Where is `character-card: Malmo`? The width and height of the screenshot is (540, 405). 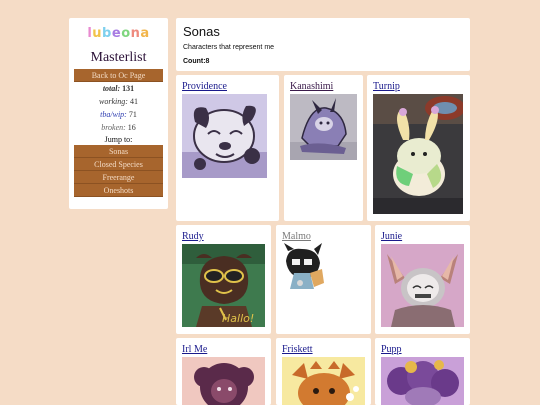
character-card: Malmo is located at coordinates (323, 279).